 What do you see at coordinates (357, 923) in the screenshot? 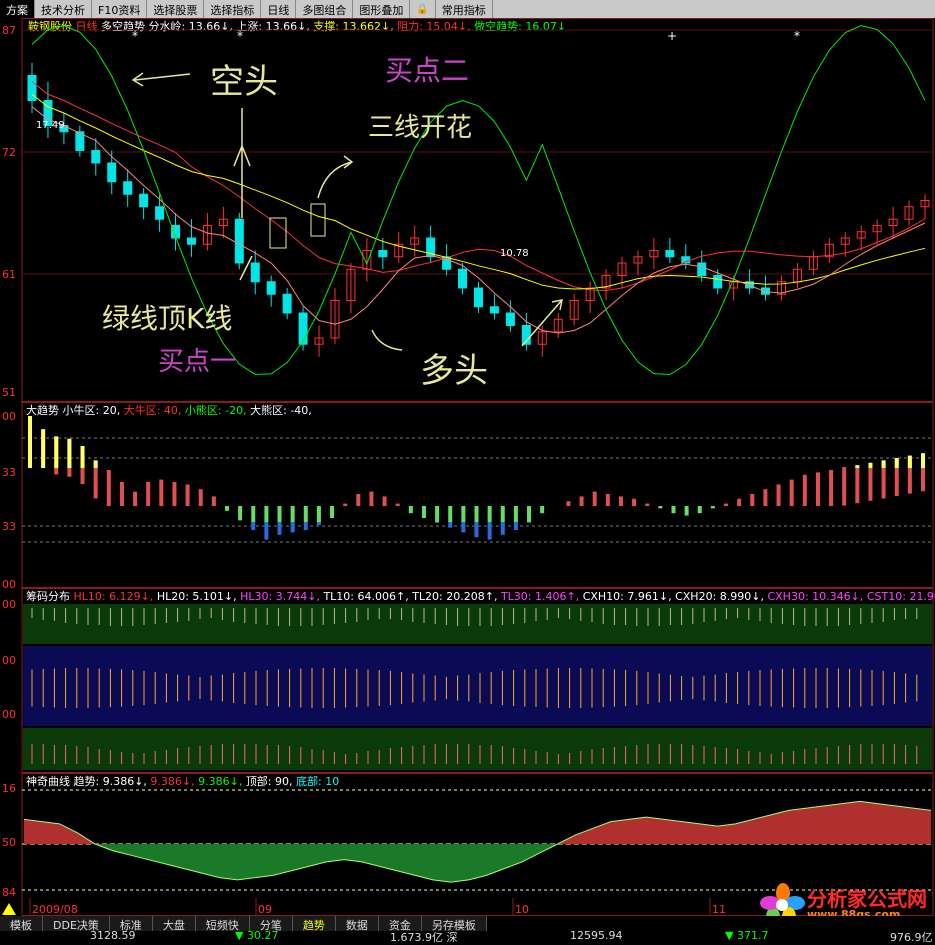
I see `tab-7: 数据` at bounding box center [357, 923].